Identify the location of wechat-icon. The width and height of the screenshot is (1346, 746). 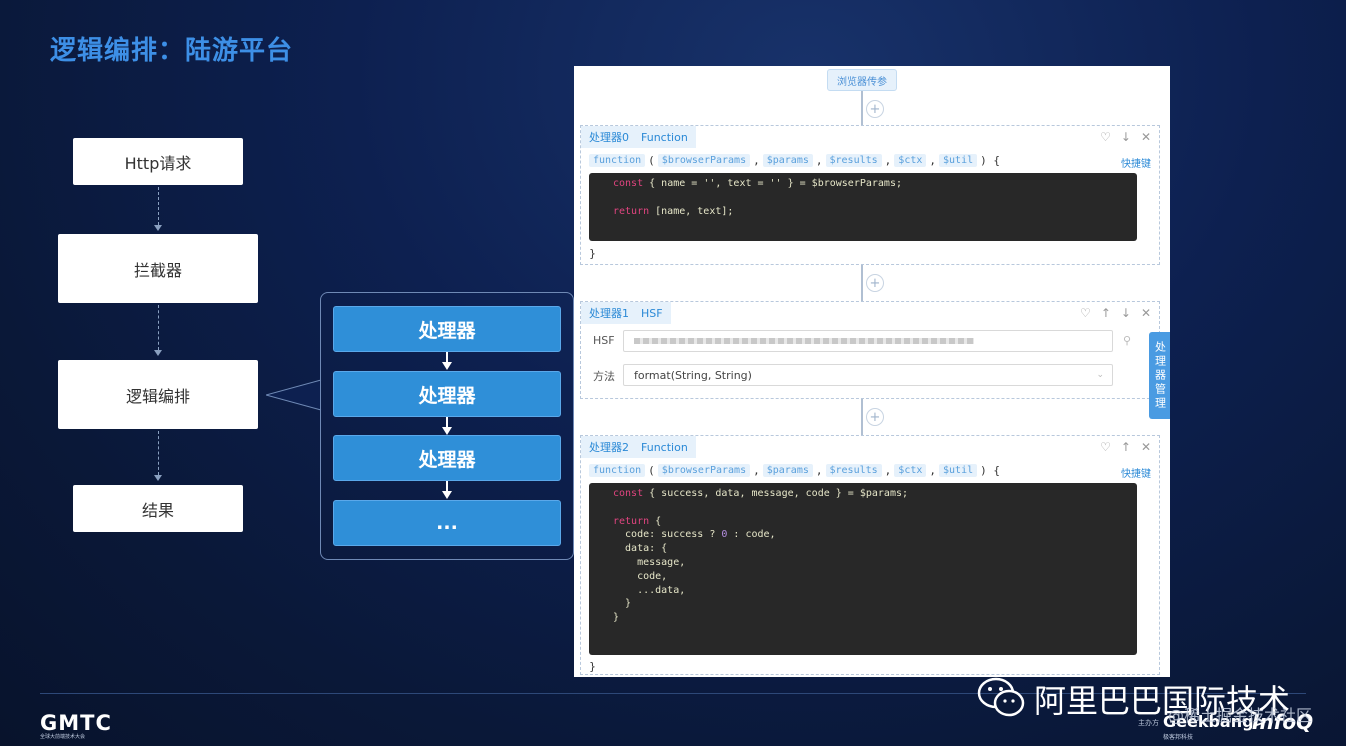
(1001, 697).